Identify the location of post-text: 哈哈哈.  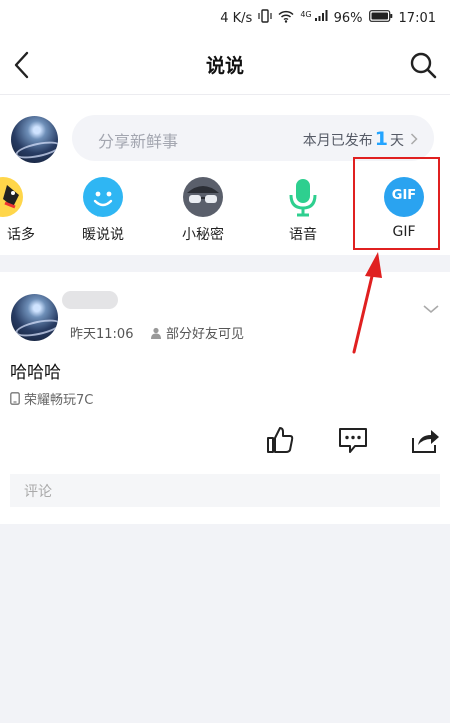
(35, 373).